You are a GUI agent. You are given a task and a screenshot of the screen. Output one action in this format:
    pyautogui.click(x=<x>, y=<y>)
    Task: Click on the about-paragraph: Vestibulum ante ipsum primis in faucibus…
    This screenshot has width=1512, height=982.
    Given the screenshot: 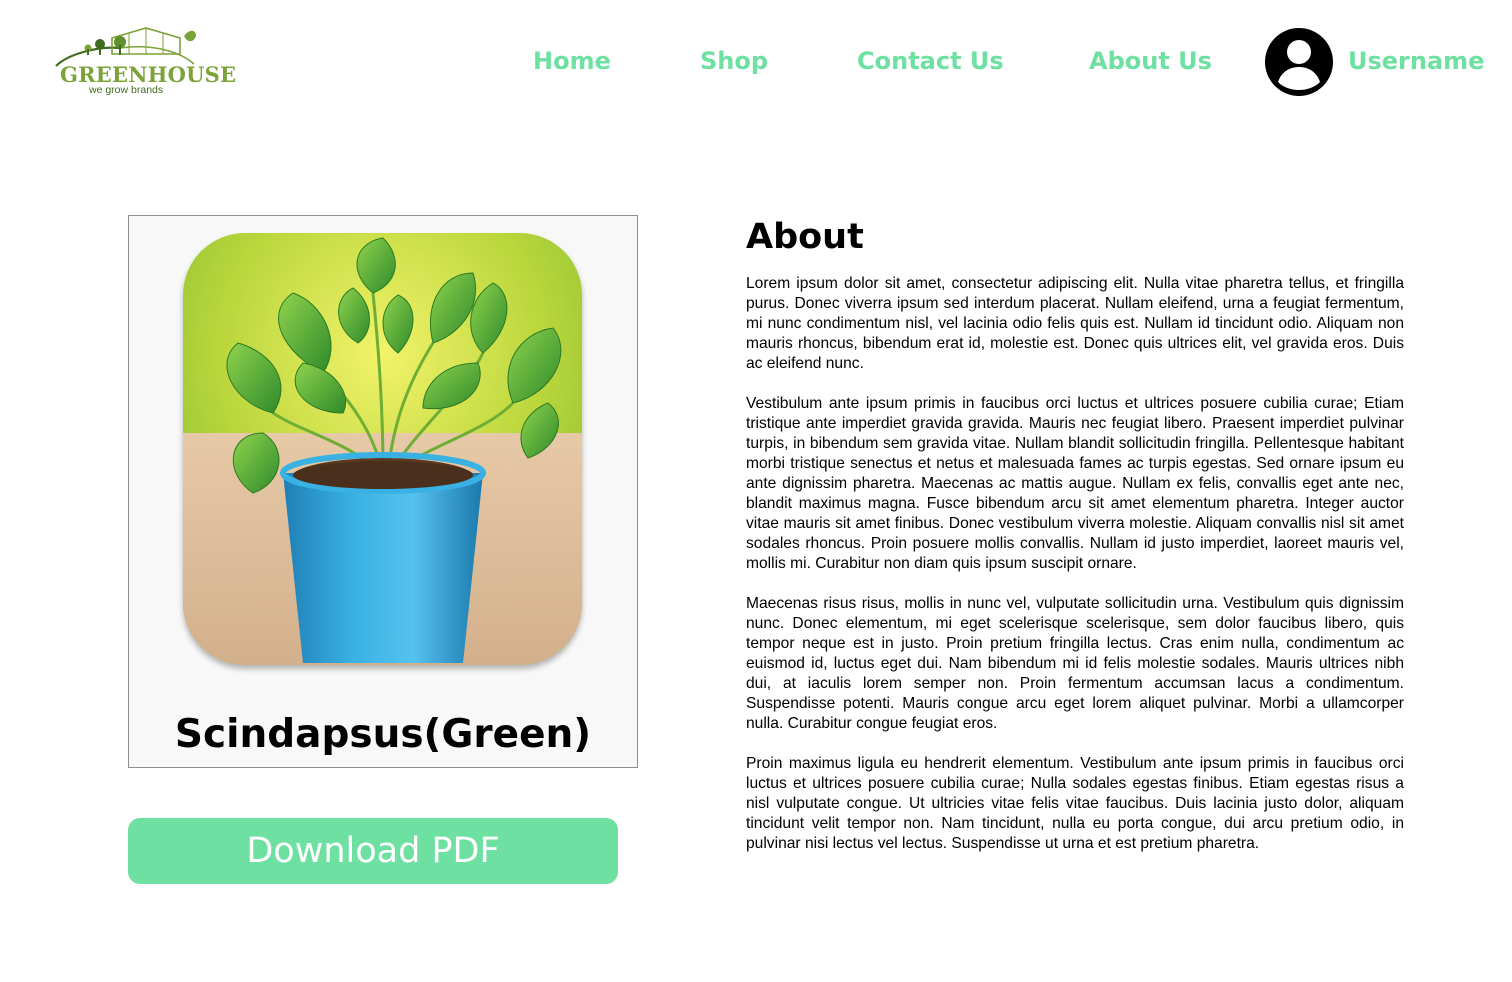 What is the action you would take?
    pyautogui.click(x=1075, y=483)
    